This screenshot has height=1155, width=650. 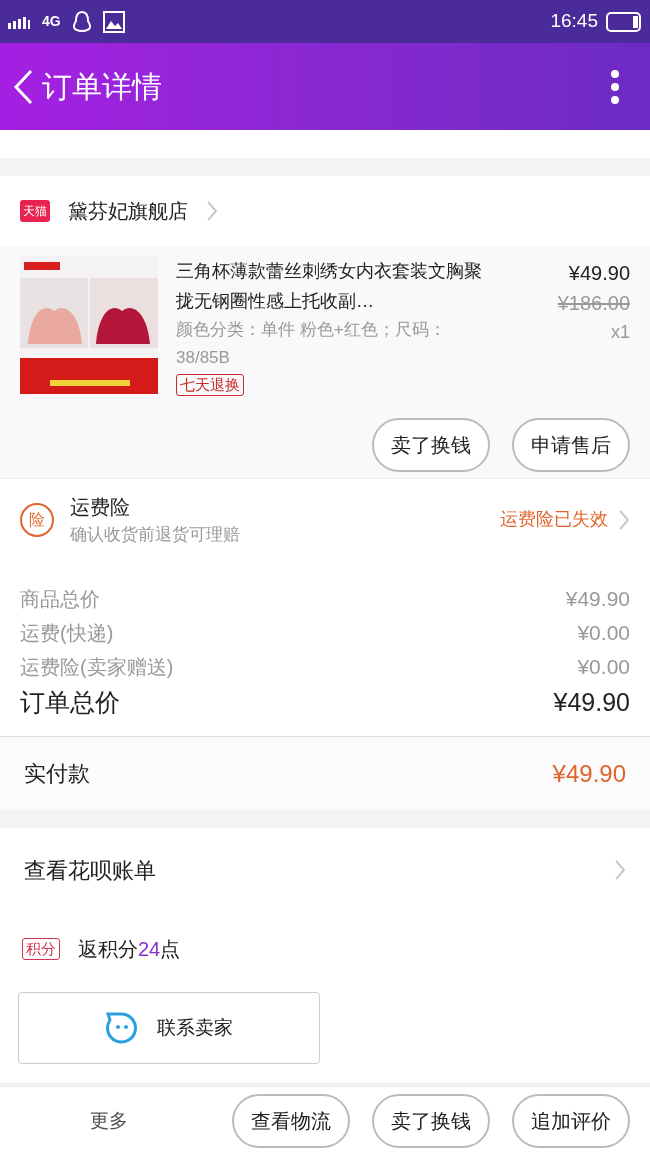 I want to click on shop-name: 黛芬妃旗舰店, so click(x=128, y=211).